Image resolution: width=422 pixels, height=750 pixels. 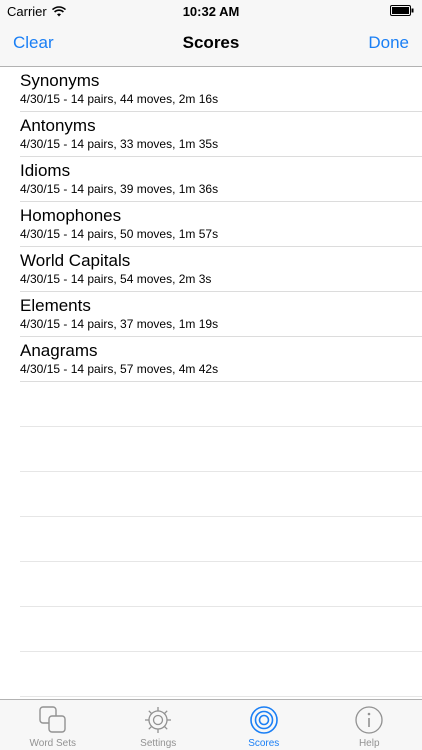 I want to click on status-bar: Carrier 10:32 AM, so click(x=211, y=11).